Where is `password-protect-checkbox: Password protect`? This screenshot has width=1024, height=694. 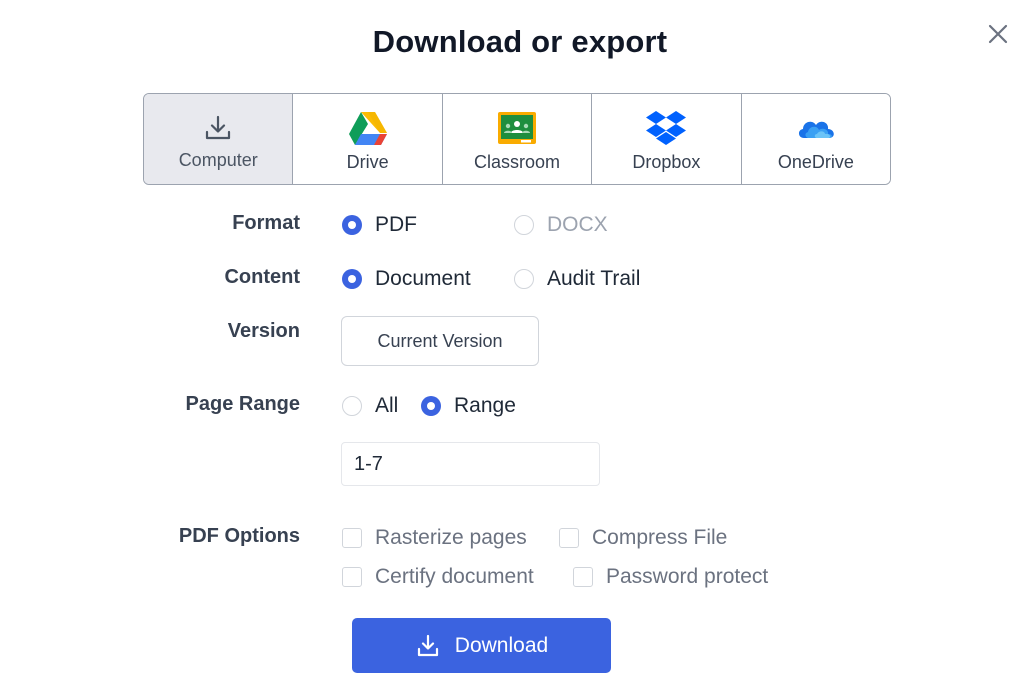
password-protect-checkbox: Password protect is located at coordinates (670, 577).